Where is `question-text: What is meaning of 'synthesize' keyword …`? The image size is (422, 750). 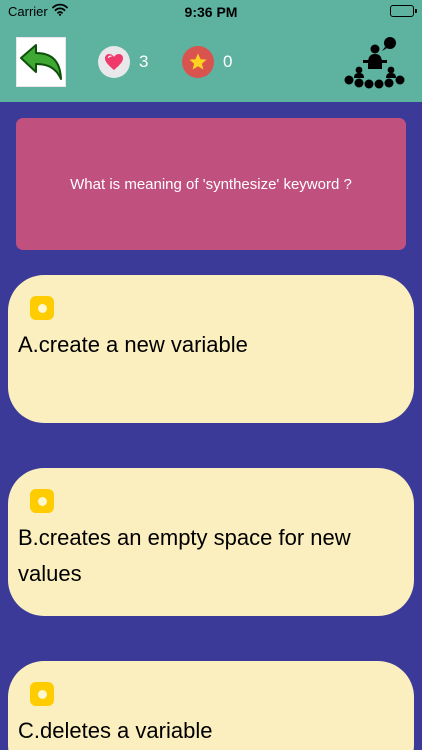
question-text: What is meaning of 'synthesize' keyword … is located at coordinates (211, 184).